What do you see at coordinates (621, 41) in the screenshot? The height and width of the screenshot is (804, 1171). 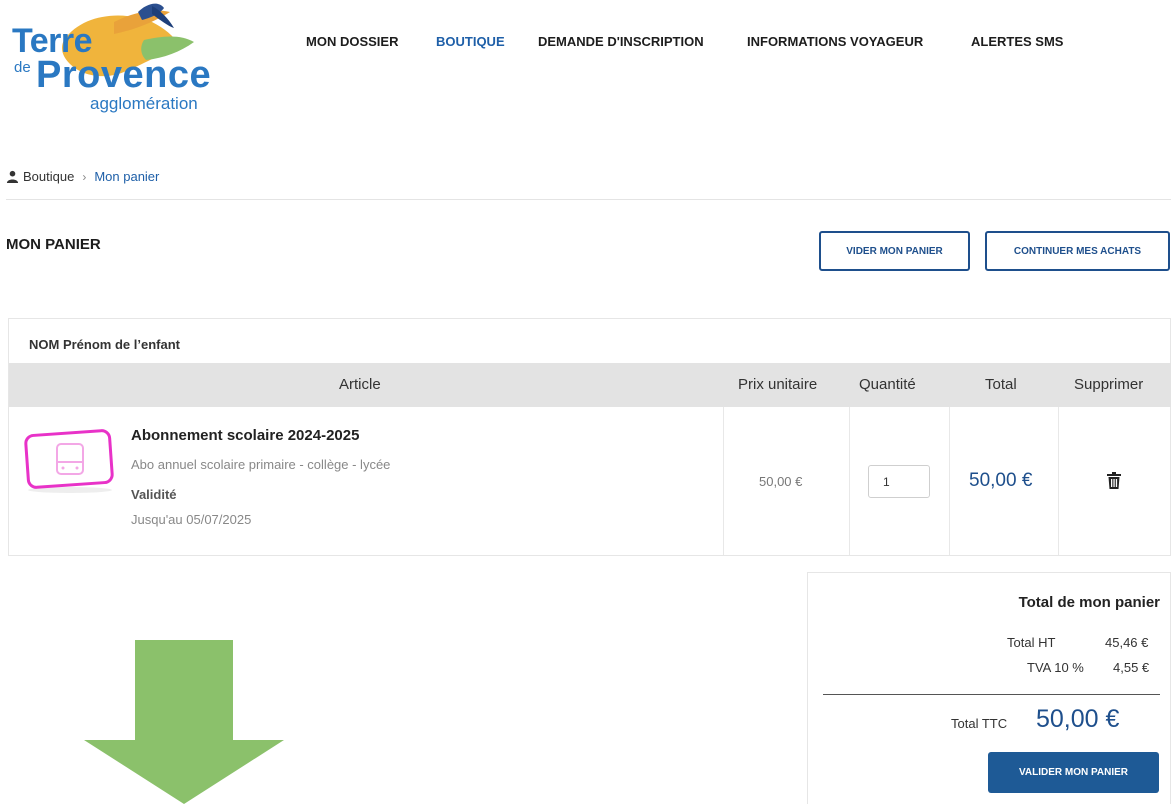 I see `nav-item-demande-inscription: DEMANDE D'INSCRIPTION` at bounding box center [621, 41].